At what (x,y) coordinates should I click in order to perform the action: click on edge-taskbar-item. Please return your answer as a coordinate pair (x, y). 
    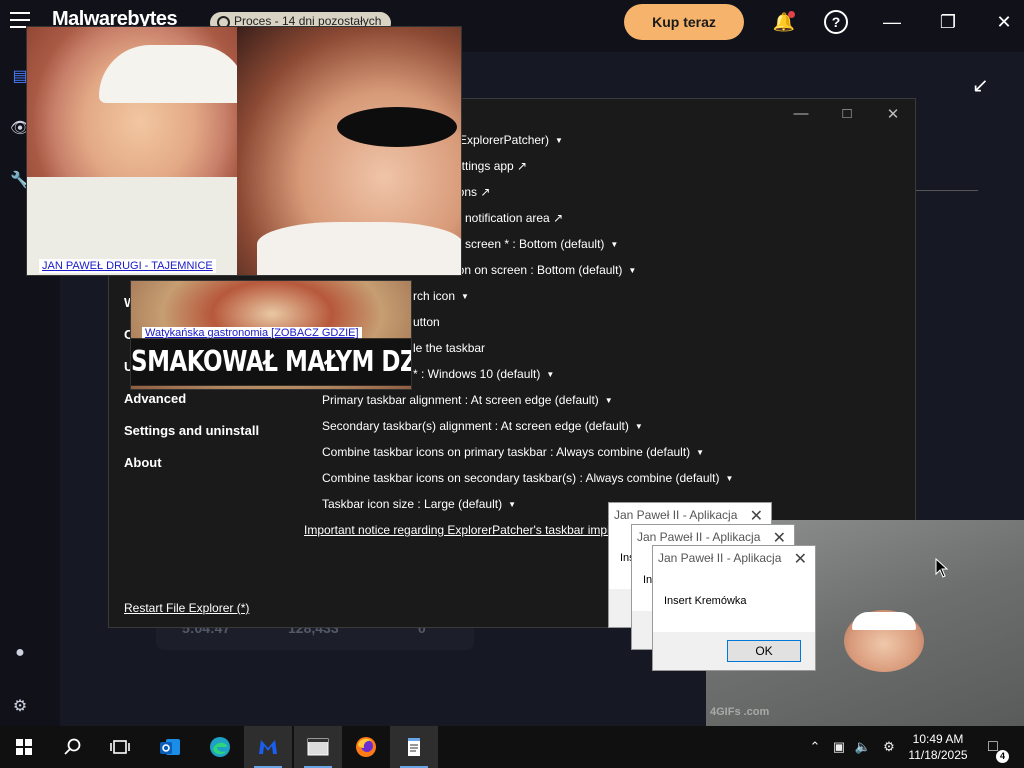
    Looking at the image, I should click on (220, 747).